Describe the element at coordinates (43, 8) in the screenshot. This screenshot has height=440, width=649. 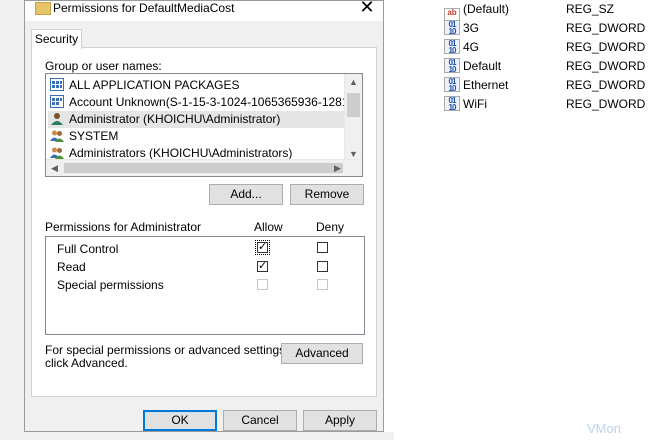
I see `folder-icon` at that location.